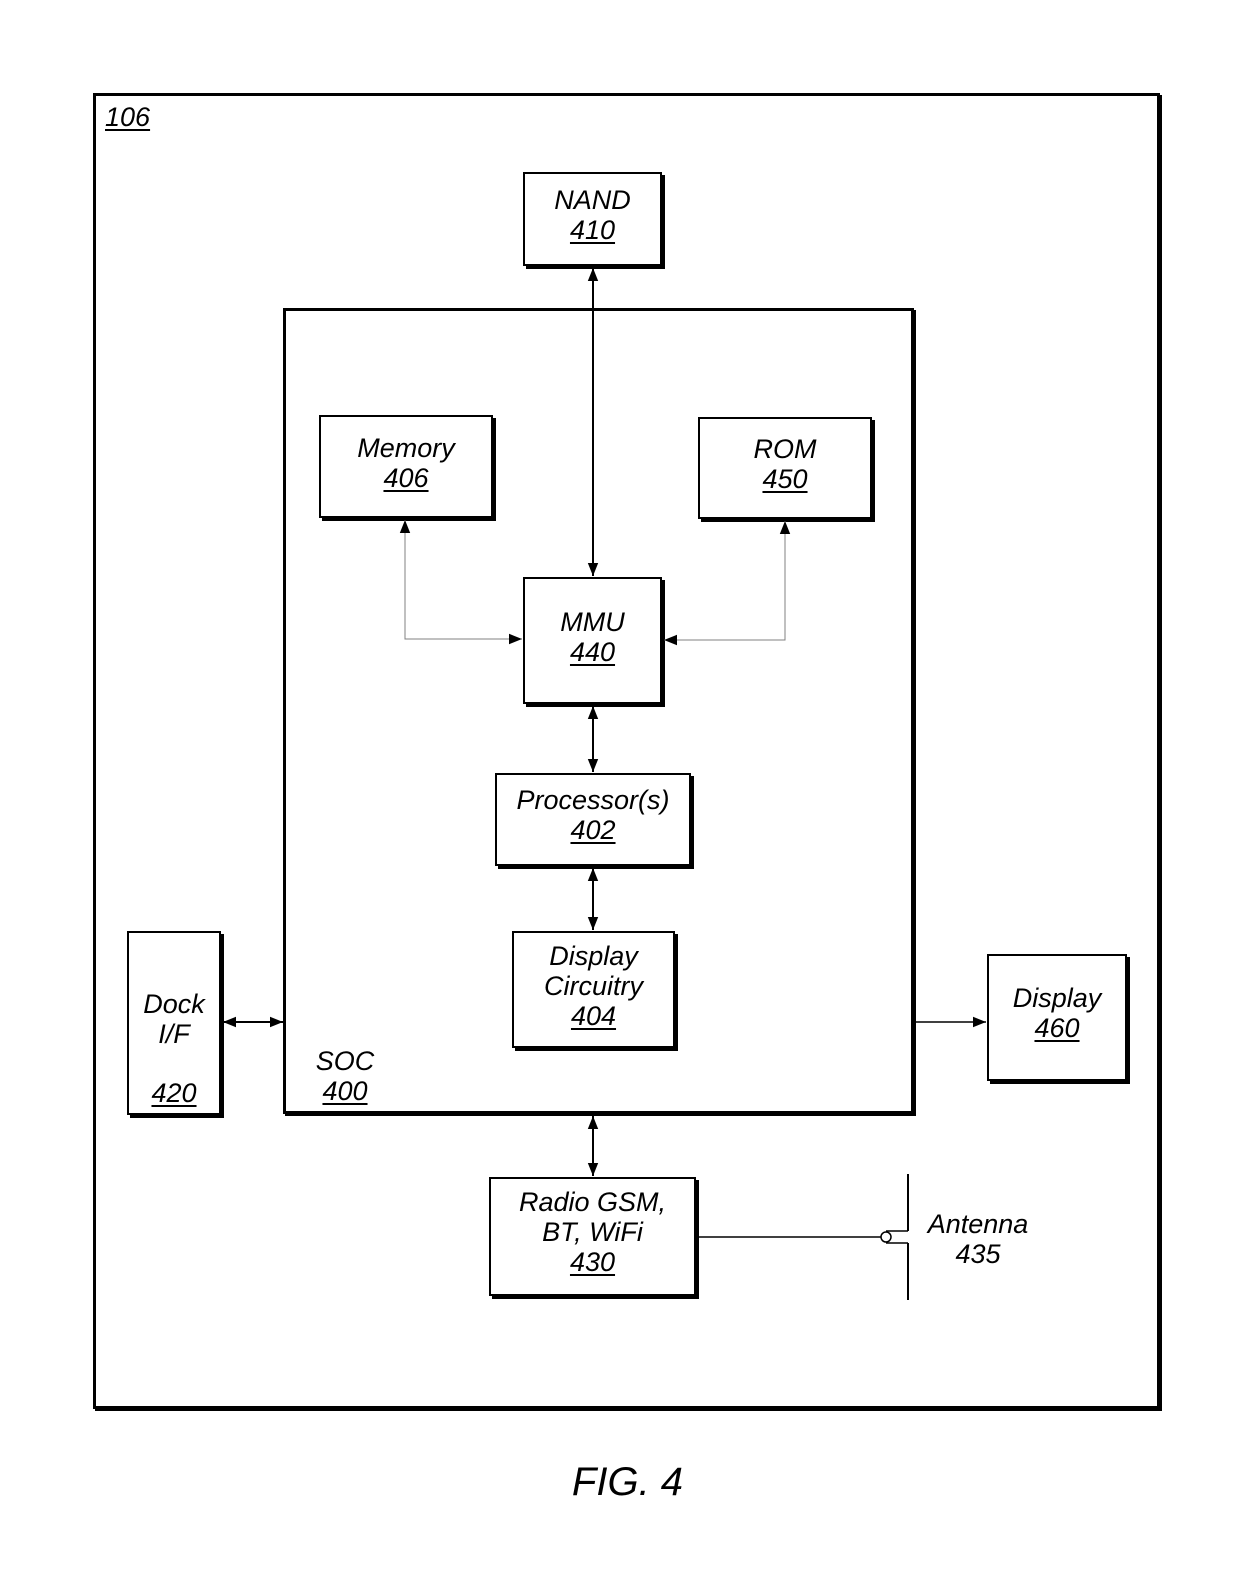  Describe the element at coordinates (460, 582) in the screenshot. I see `memory-mmu-connector` at that location.